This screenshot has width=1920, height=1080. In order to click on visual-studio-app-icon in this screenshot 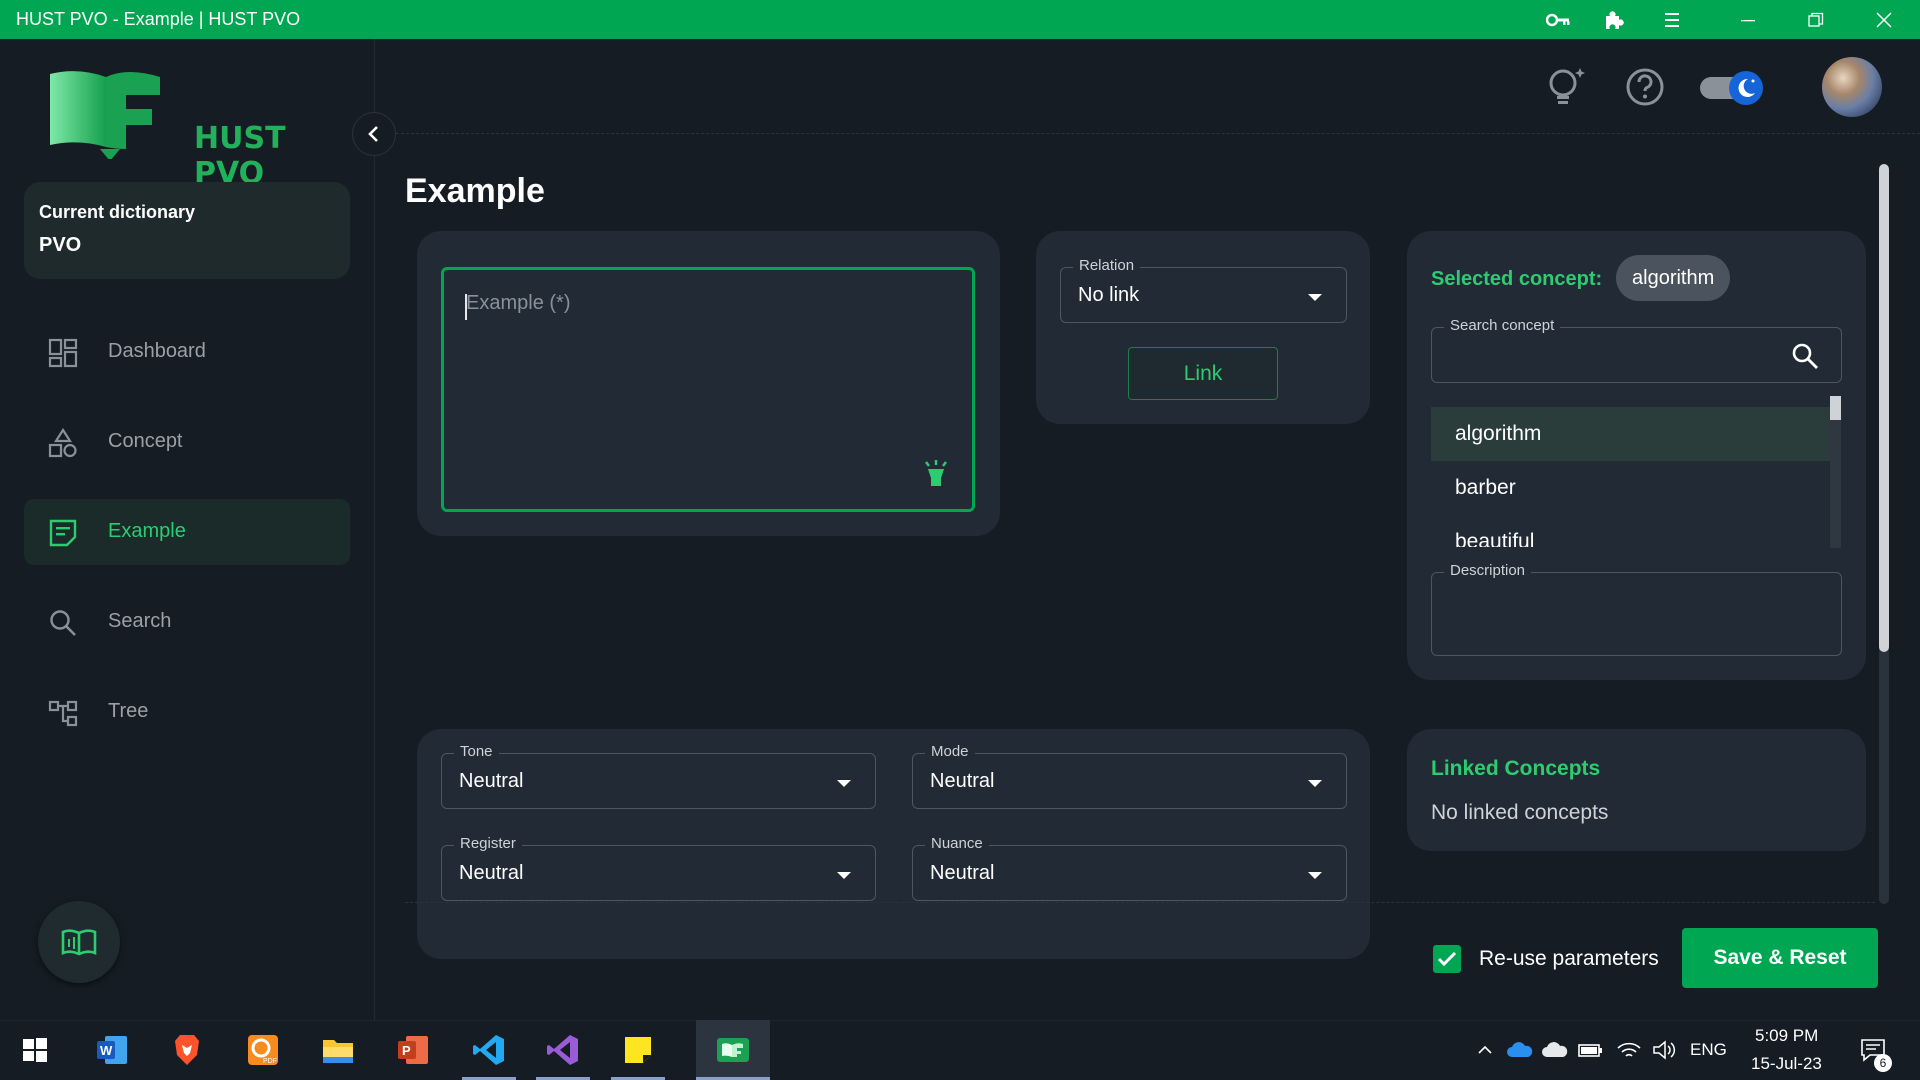, I will do `click(563, 1050)`.